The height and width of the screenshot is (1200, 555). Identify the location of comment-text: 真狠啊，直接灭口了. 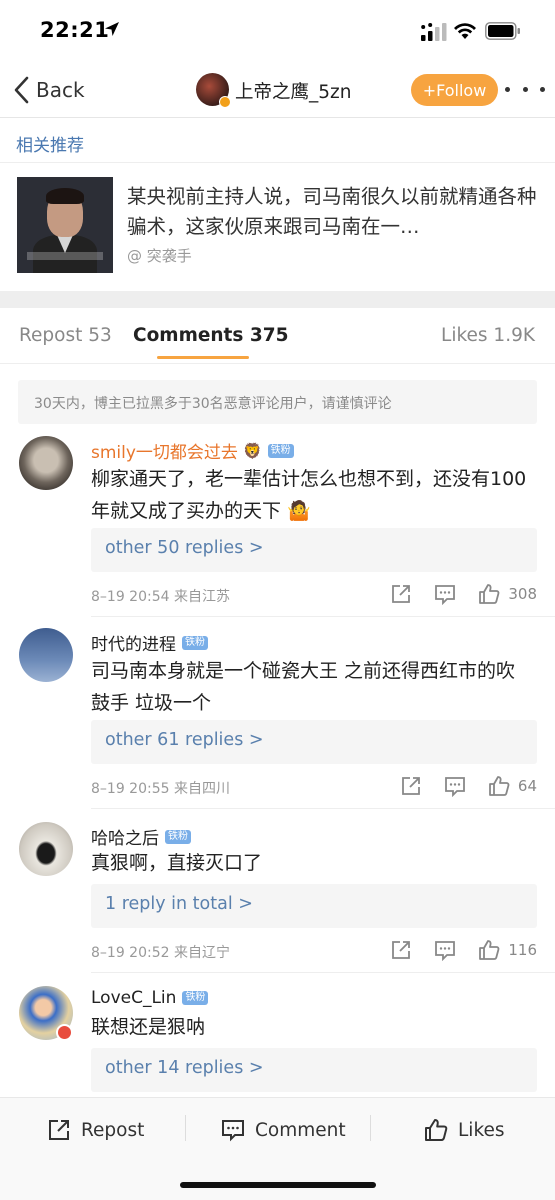
(177, 863).